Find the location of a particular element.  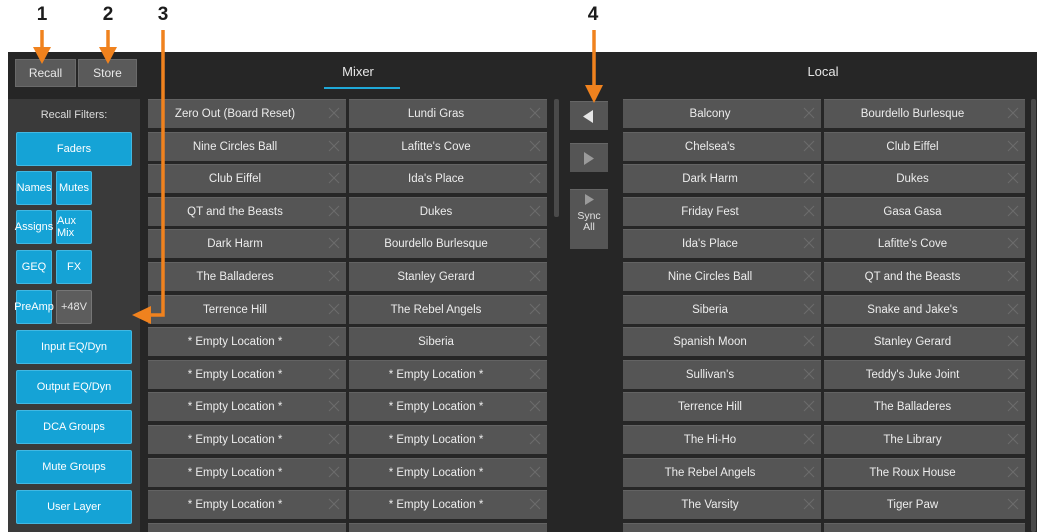

local-list-item: Siberia is located at coordinates (722, 309).